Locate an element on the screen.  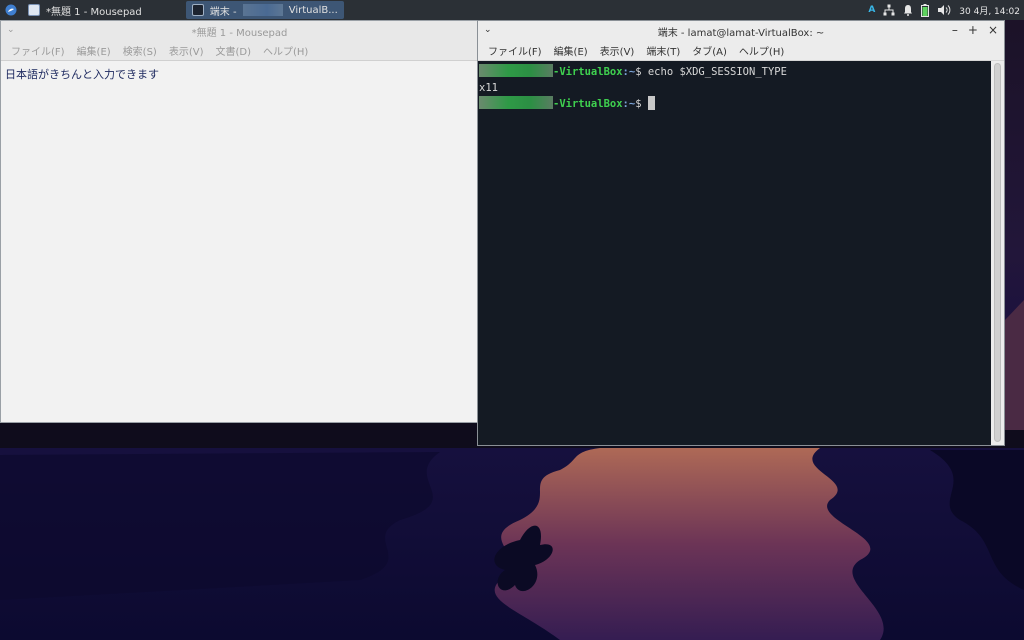
whisker-menu-button is located at coordinates (11, 10).